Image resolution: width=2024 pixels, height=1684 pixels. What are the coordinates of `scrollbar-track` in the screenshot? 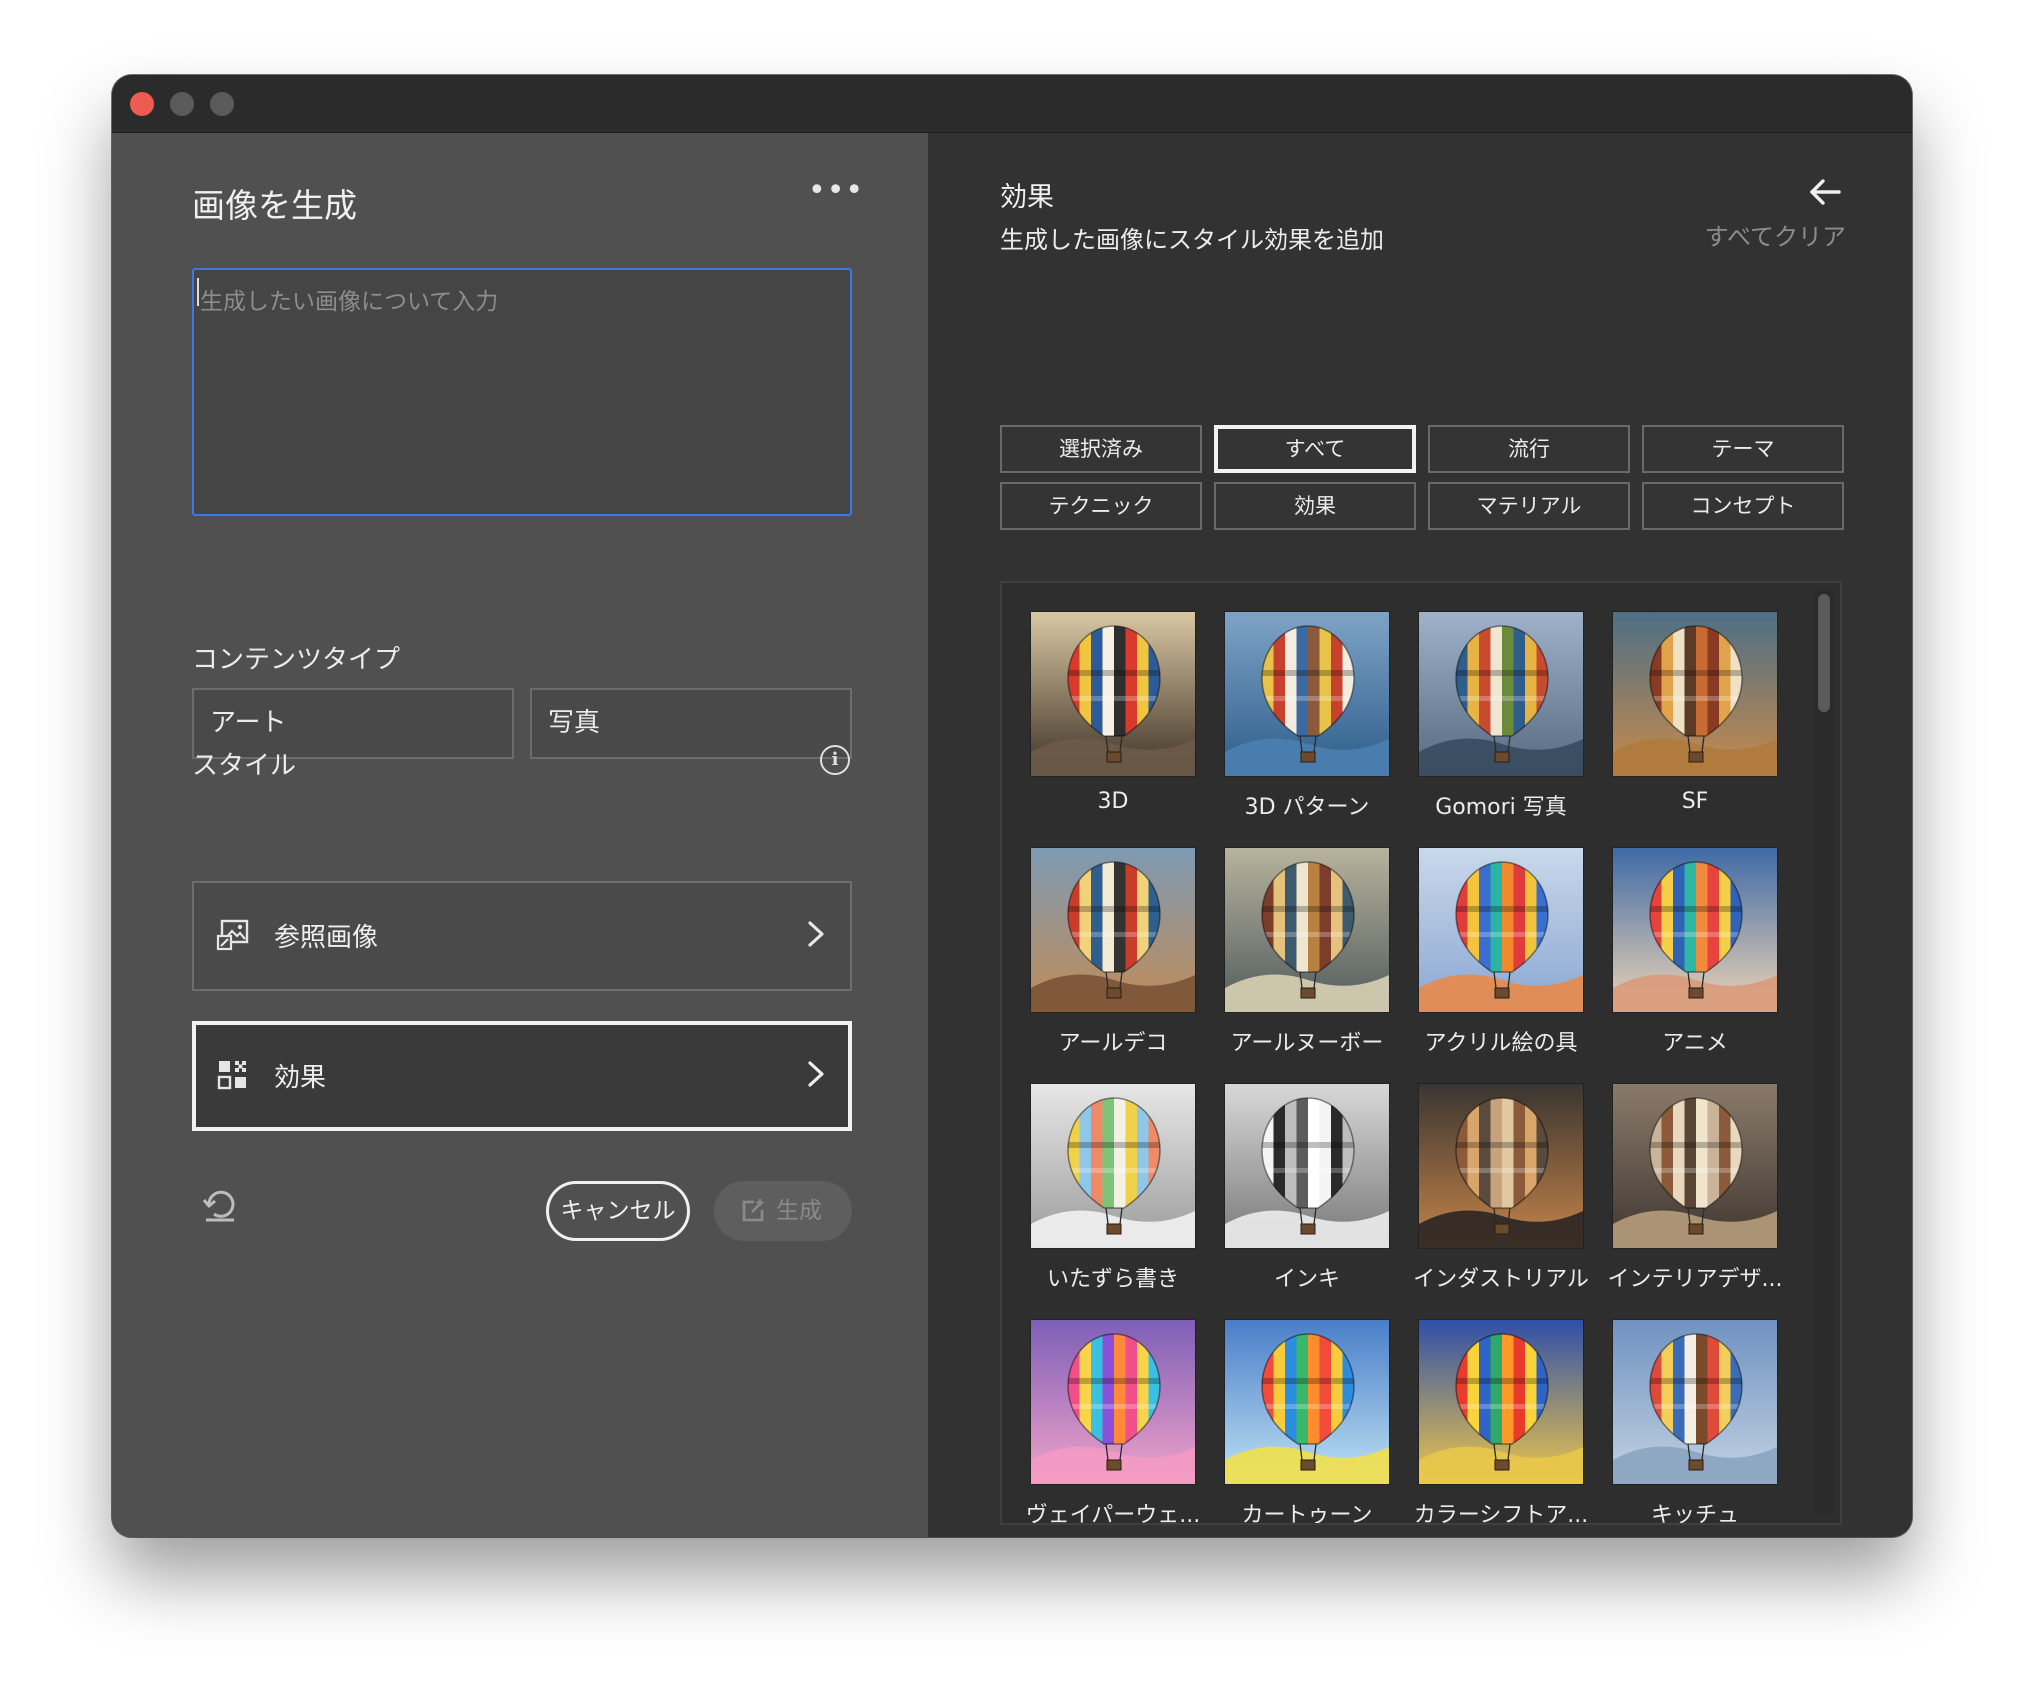 It's located at (1824, 1052).